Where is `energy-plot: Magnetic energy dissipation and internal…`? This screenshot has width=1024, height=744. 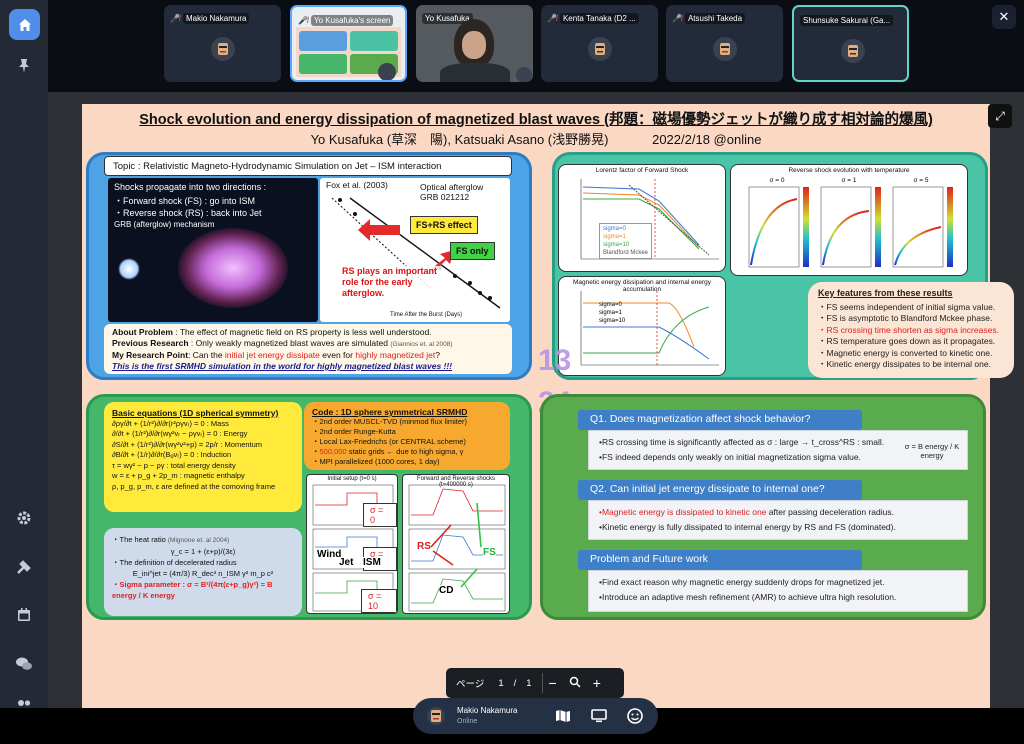 energy-plot: Magnetic energy dissipation and internal… is located at coordinates (642, 326).